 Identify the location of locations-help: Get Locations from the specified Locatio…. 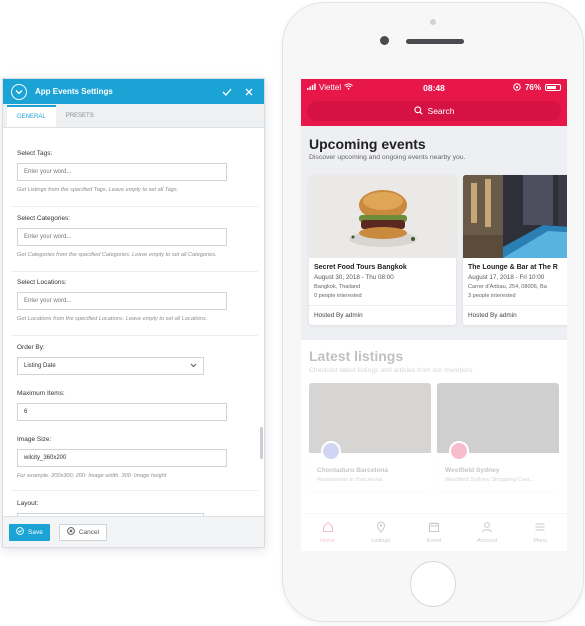
(112, 319).